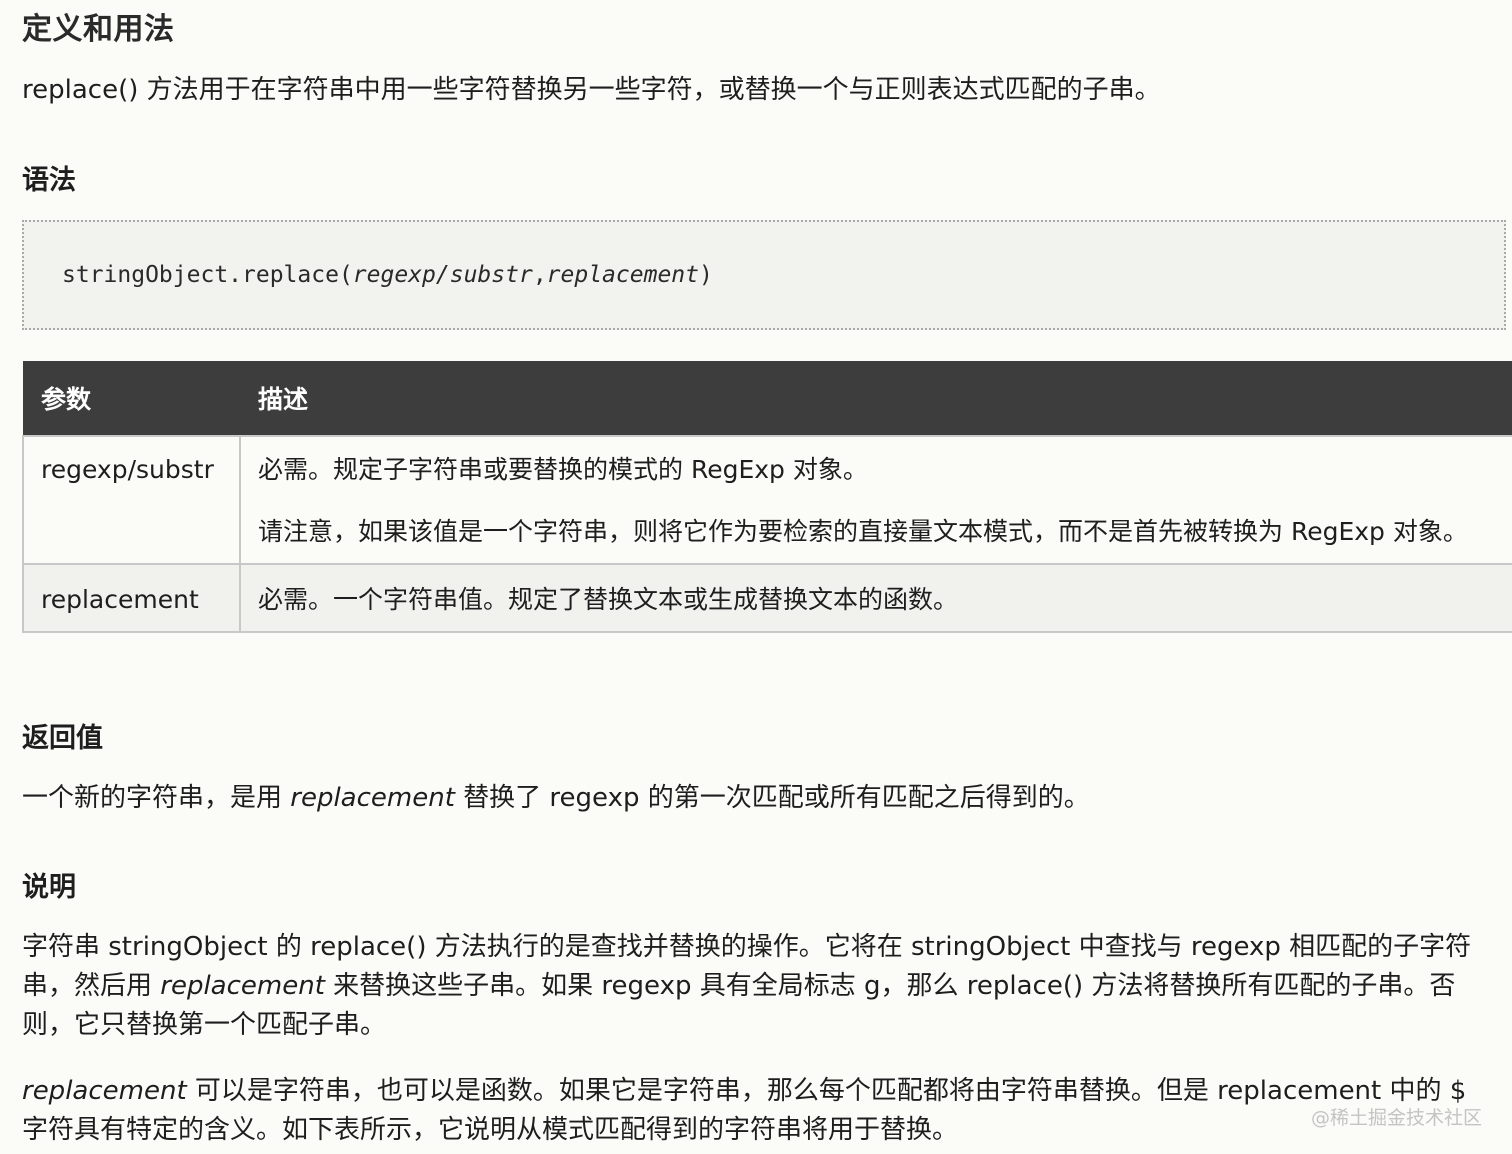  Describe the element at coordinates (772, 798) in the screenshot. I see `return-text-part: 替换了 regexp 的第一次匹配或所有匹配之后得到的。` at that location.